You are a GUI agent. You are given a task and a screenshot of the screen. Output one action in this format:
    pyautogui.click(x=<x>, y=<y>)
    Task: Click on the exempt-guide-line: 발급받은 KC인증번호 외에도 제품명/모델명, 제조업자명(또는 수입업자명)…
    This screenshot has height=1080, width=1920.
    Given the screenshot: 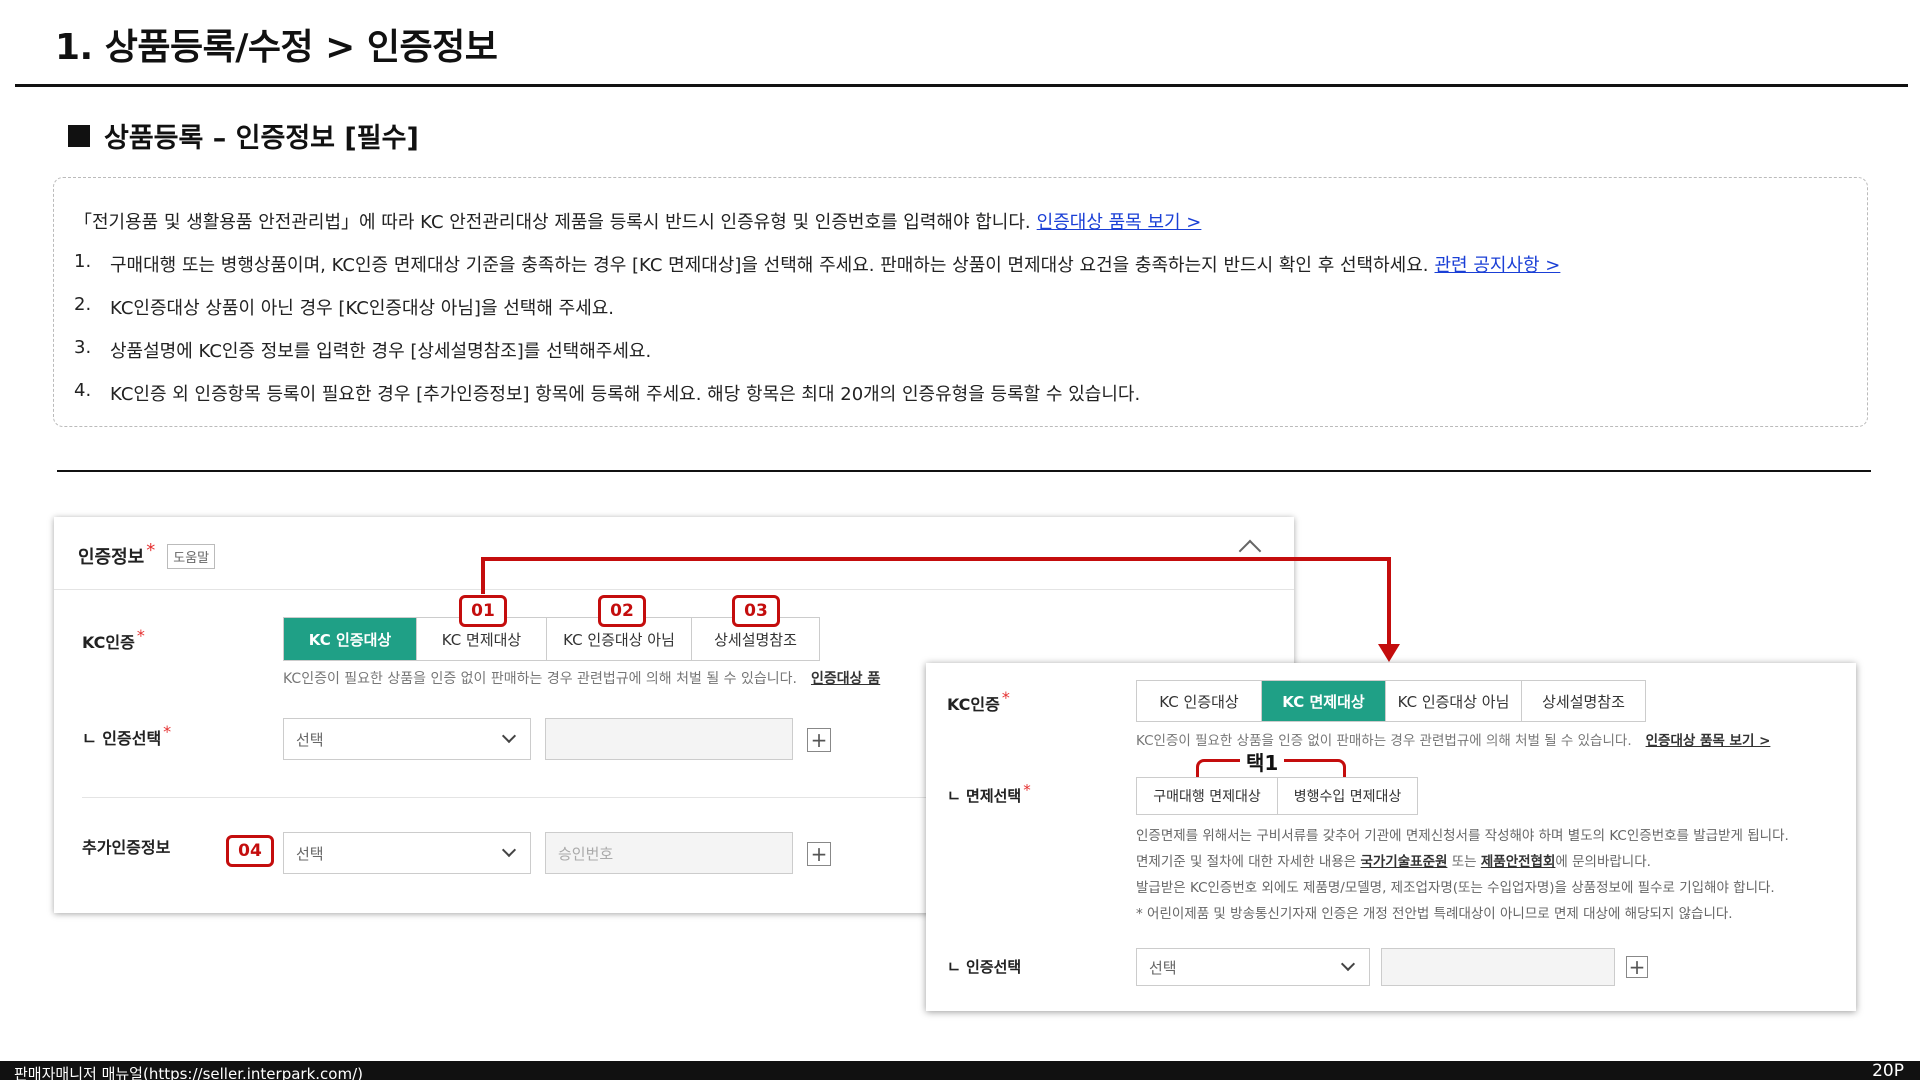 What is the action you would take?
    pyautogui.click(x=1455, y=888)
    